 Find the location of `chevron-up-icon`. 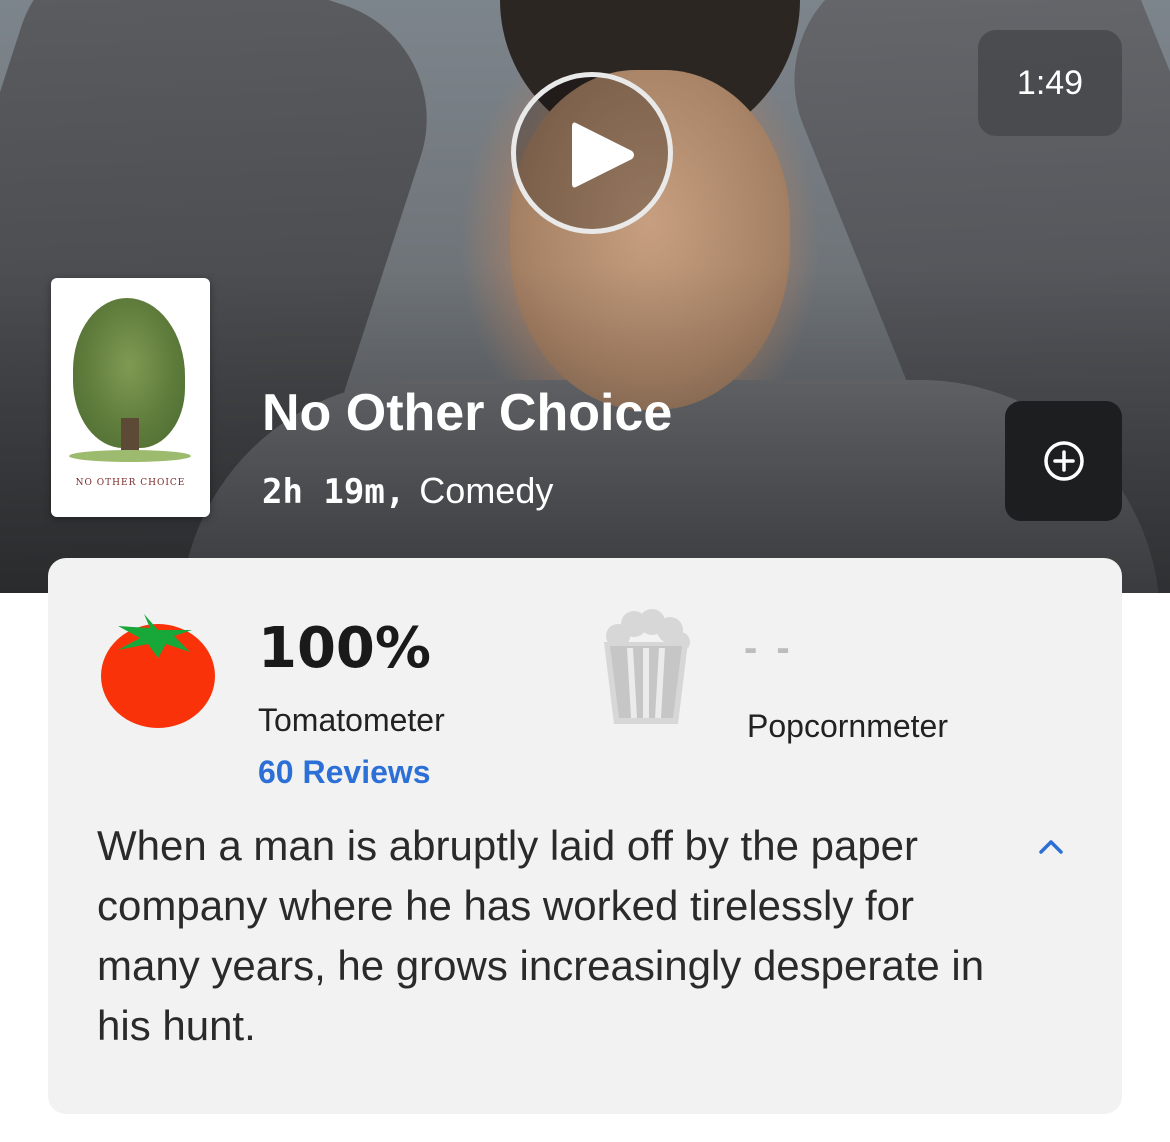

chevron-up-icon is located at coordinates (1051, 847).